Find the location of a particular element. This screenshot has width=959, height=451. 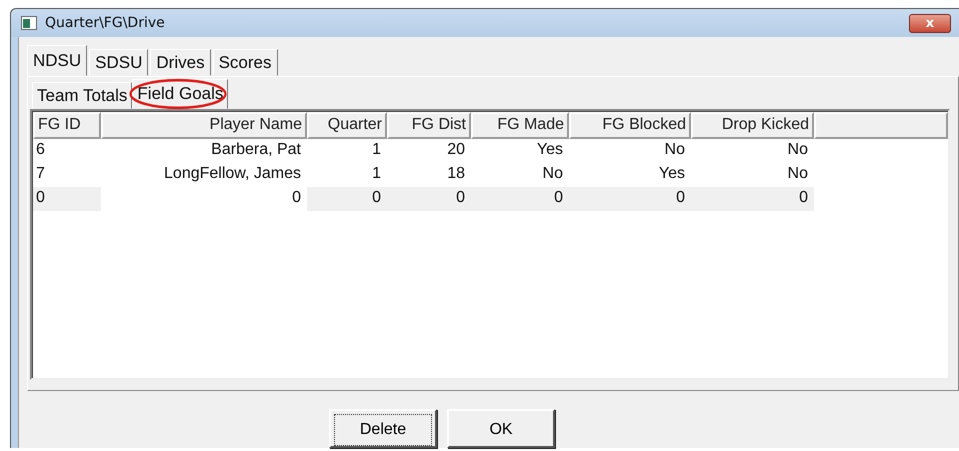

tab: NDSU is located at coordinates (57, 60).